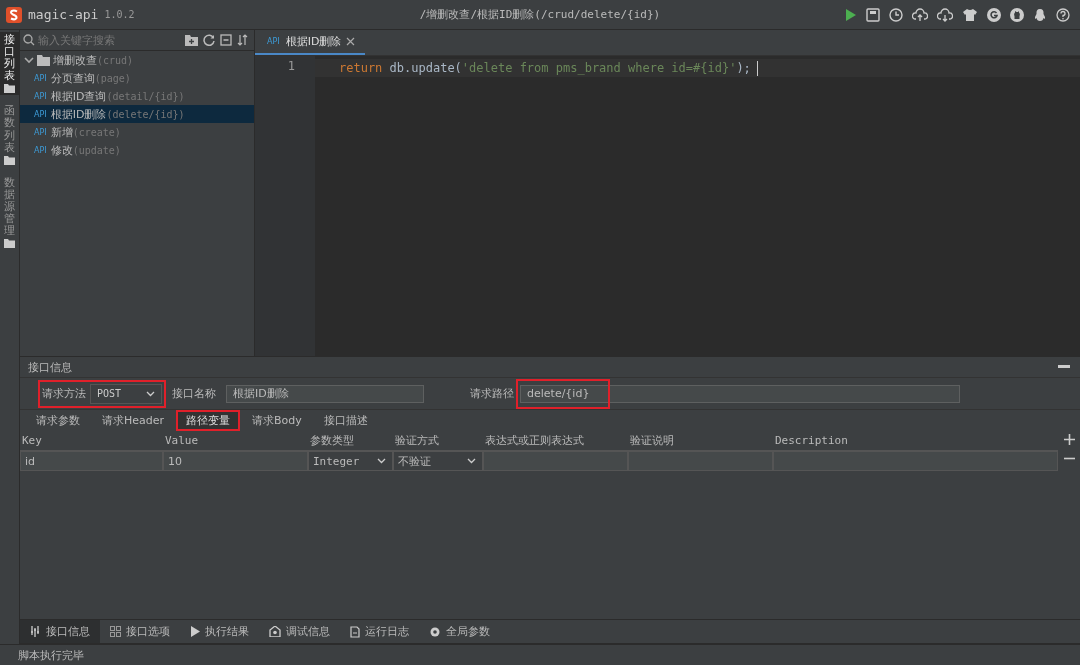  What do you see at coordinates (140, 631) in the screenshot?
I see `bottom-tab: 接口选项` at bounding box center [140, 631].